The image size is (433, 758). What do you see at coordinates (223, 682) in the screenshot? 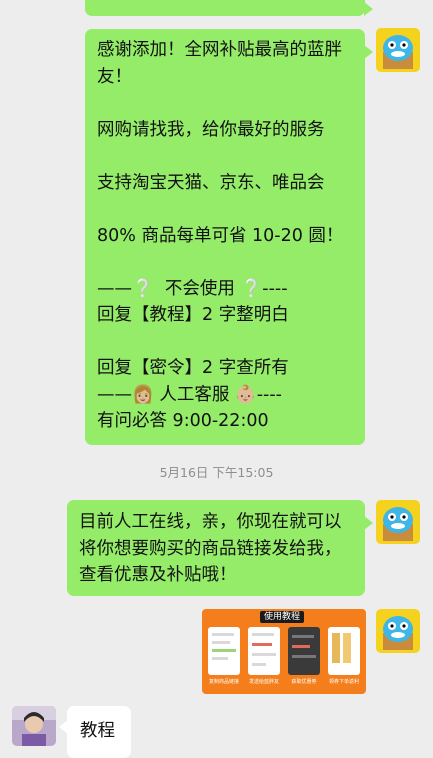
I see `tutorial-caption: 复制商品链接` at bounding box center [223, 682].